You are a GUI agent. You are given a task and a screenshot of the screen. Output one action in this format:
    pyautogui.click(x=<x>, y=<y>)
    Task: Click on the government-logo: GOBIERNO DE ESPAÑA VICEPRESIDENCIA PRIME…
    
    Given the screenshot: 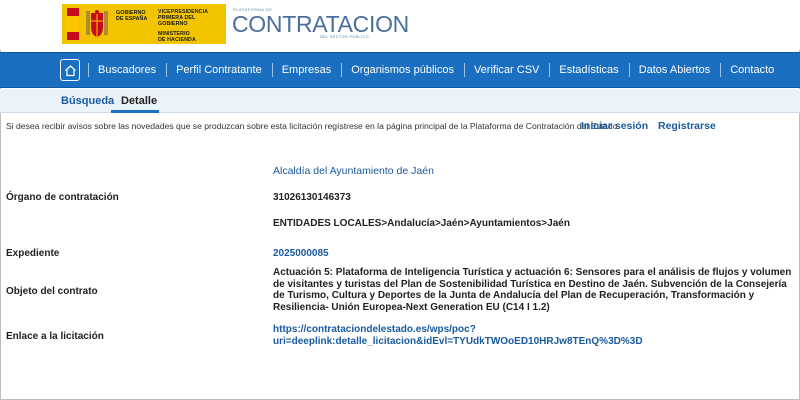 What is the action you would take?
    pyautogui.click(x=144, y=24)
    